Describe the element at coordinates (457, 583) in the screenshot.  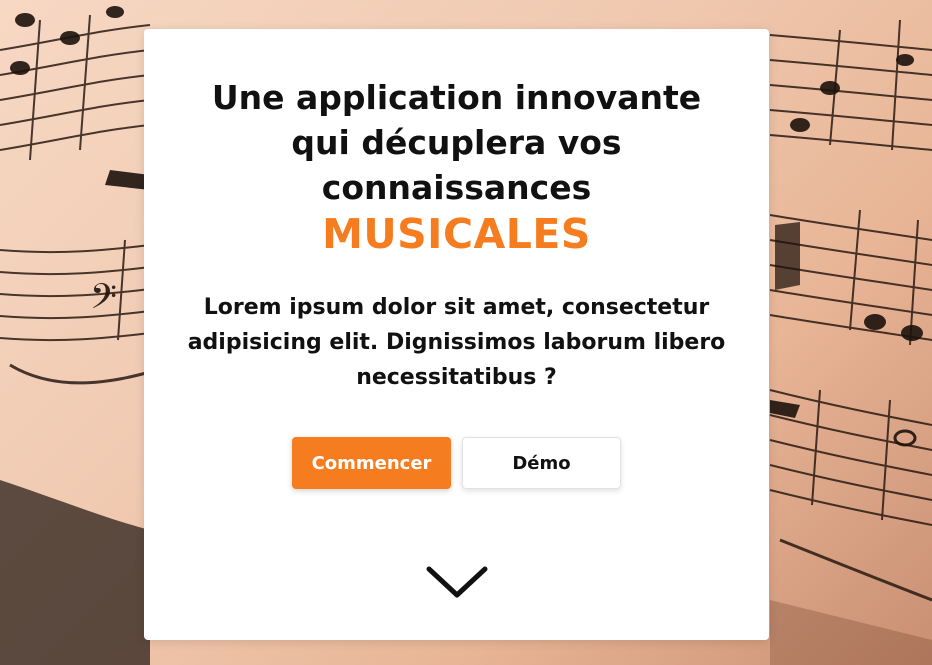
I see `chevron-down-icon` at that location.